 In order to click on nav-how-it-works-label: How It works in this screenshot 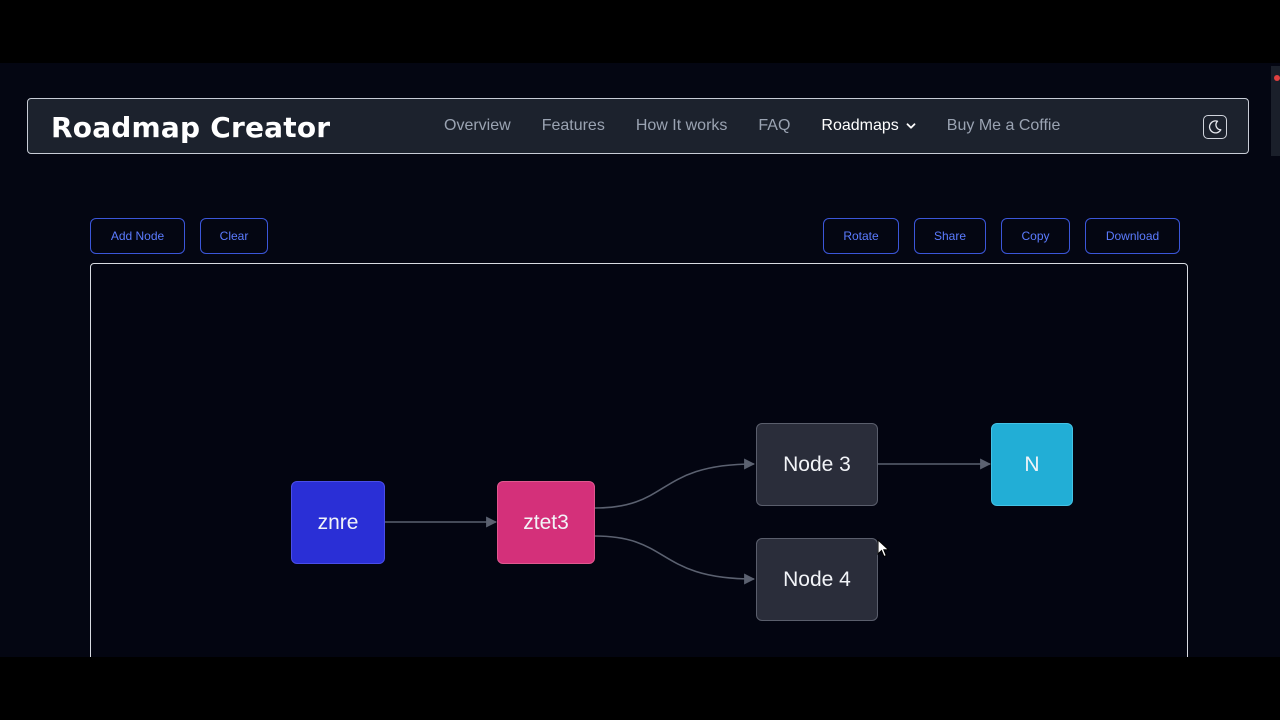, I will do `click(681, 125)`.